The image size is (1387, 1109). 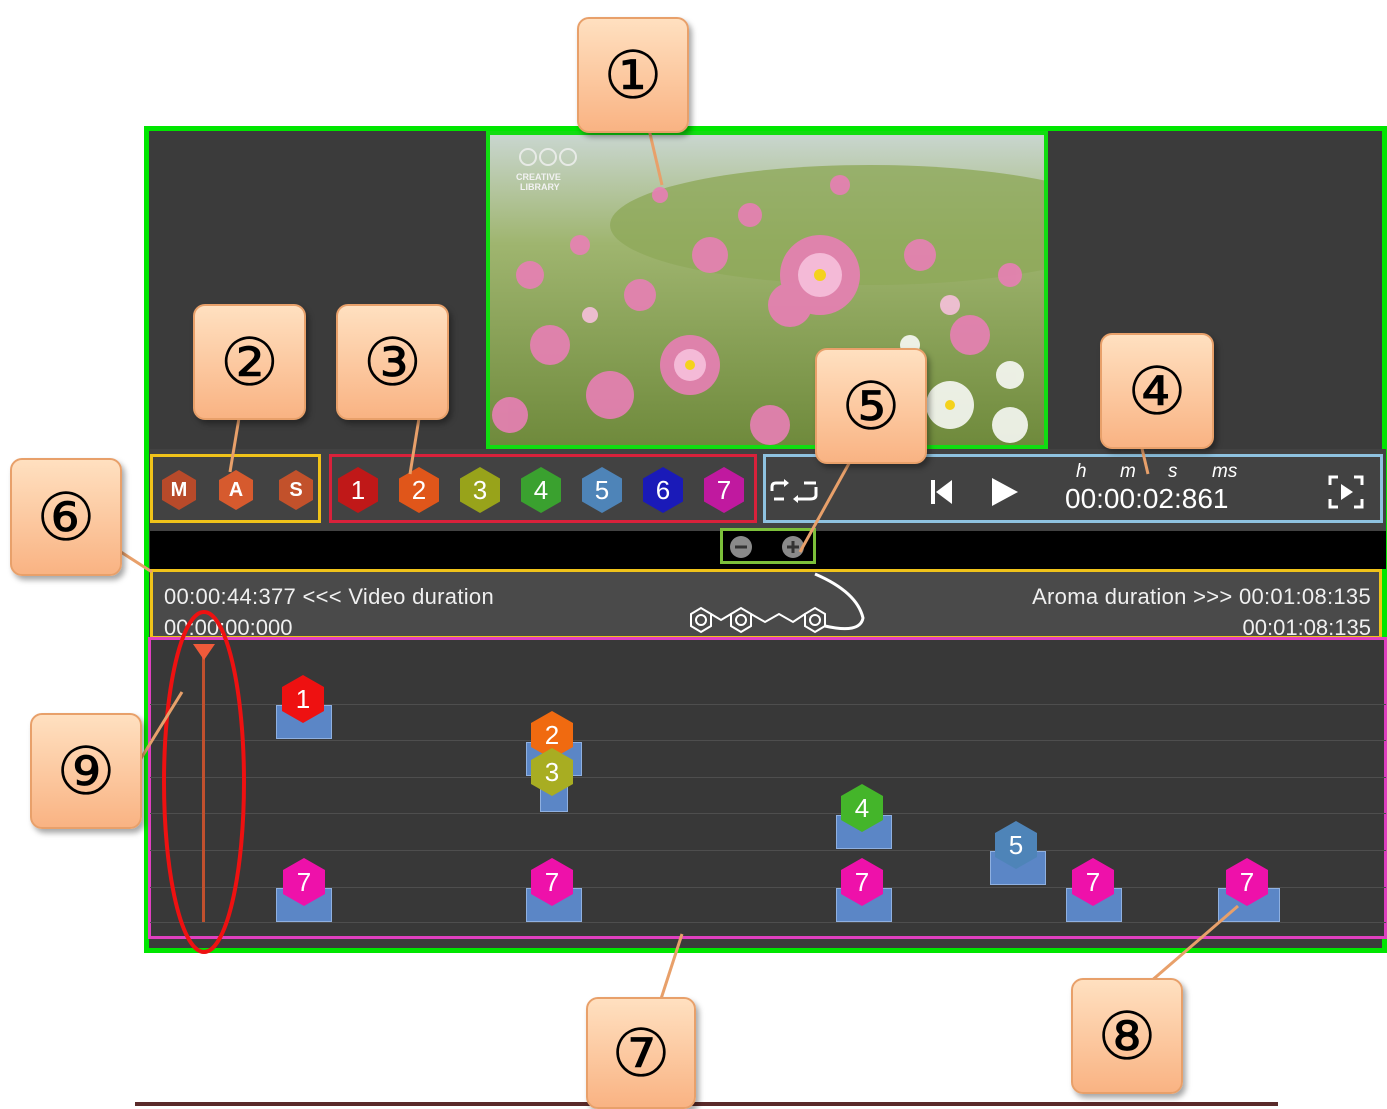 What do you see at coordinates (66, 517) in the screenshot?
I see `callout-6: ⑥` at bounding box center [66, 517].